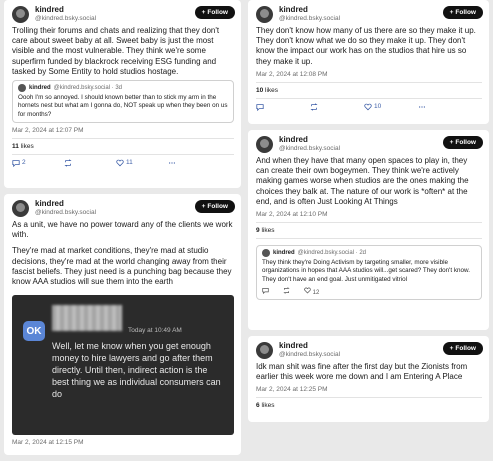  I want to click on post-timestamp: Mar 2, 2024 at 12:15 PM, so click(48, 443).